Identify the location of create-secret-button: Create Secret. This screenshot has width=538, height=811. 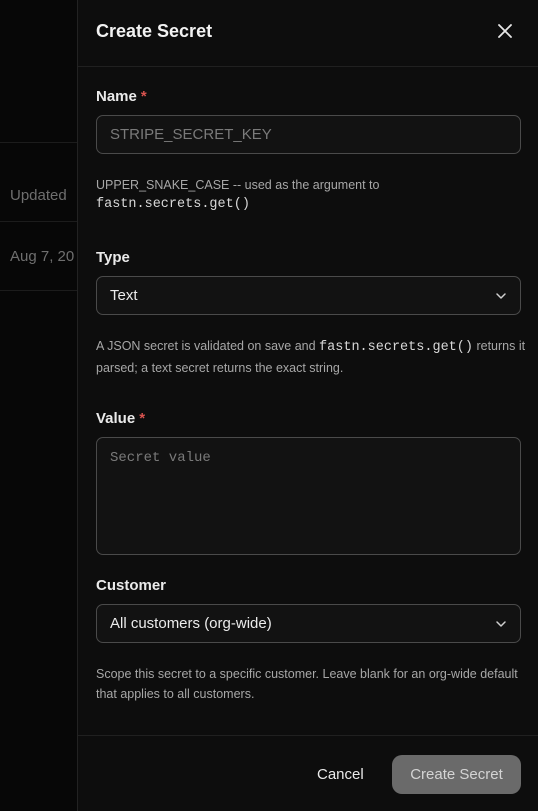
(456, 774).